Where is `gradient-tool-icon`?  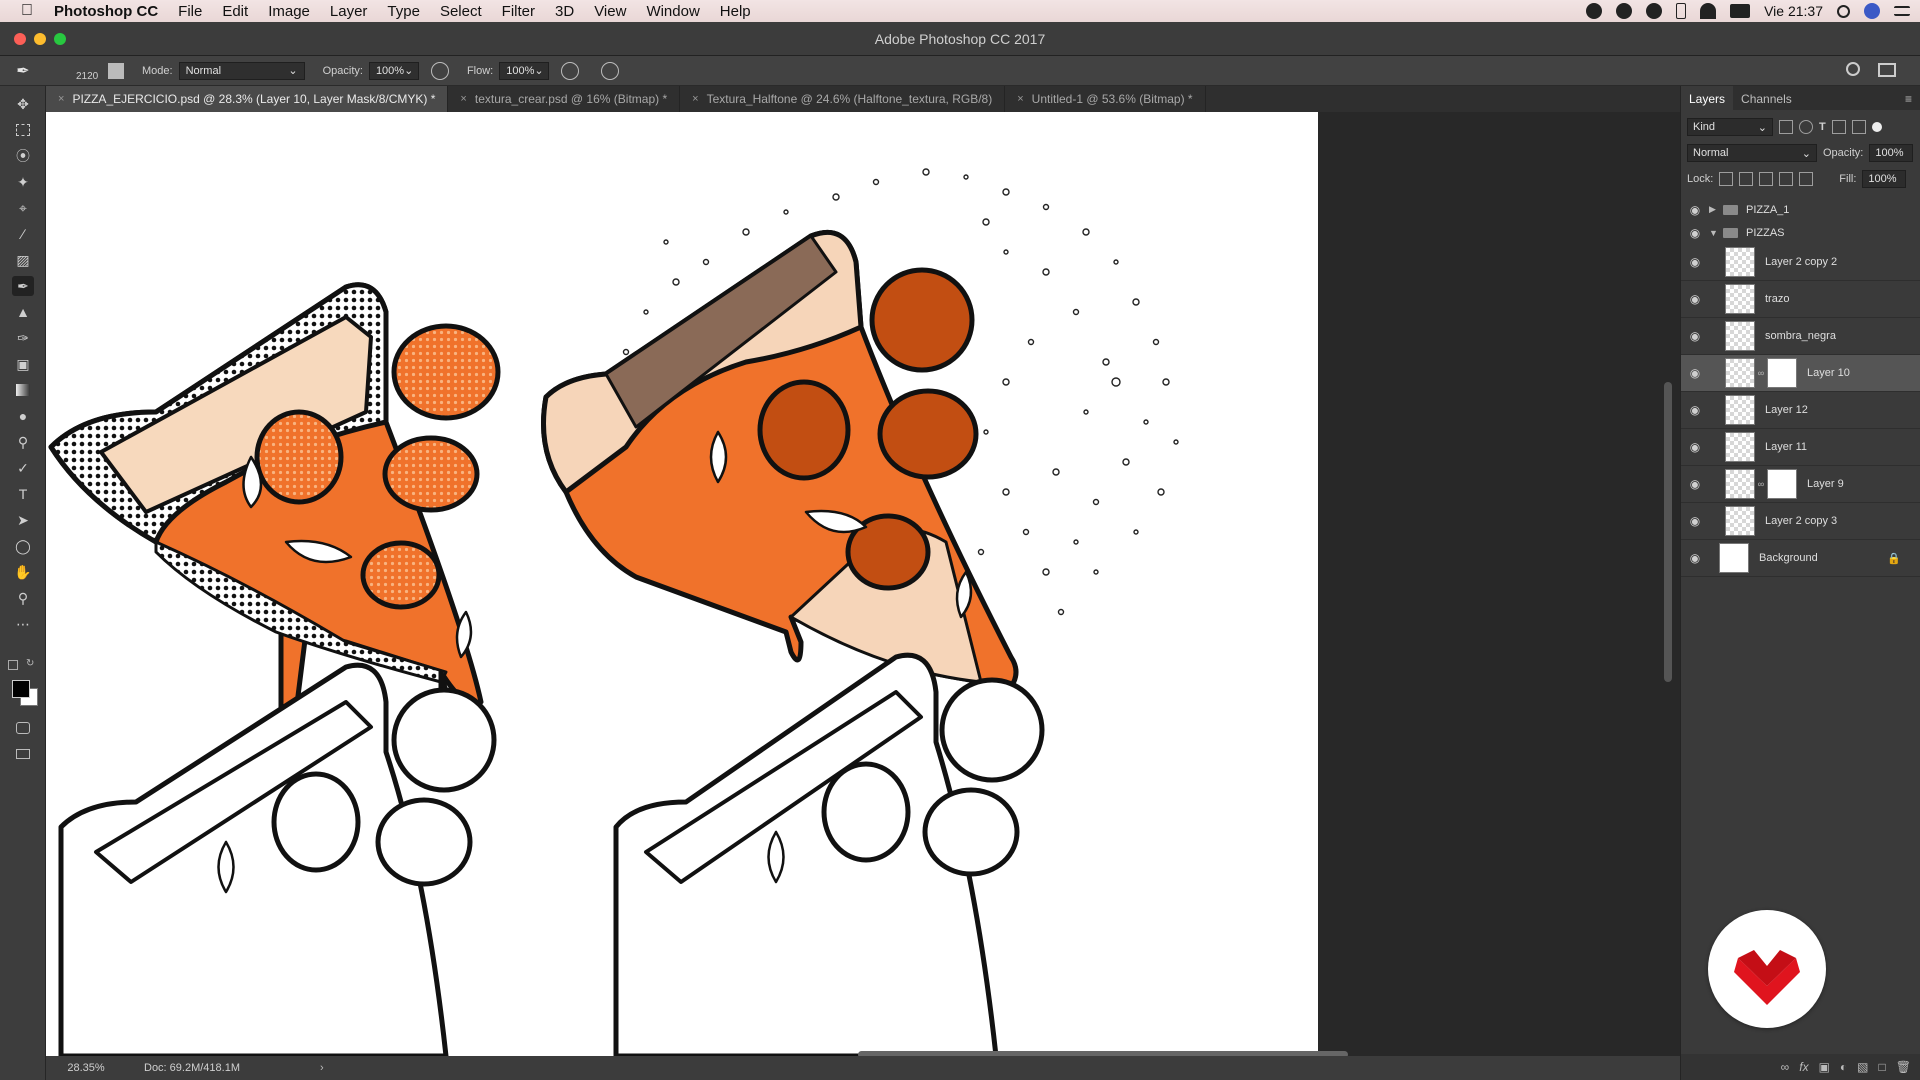
gradient-tool-icon is located at coordinates (23, 390).